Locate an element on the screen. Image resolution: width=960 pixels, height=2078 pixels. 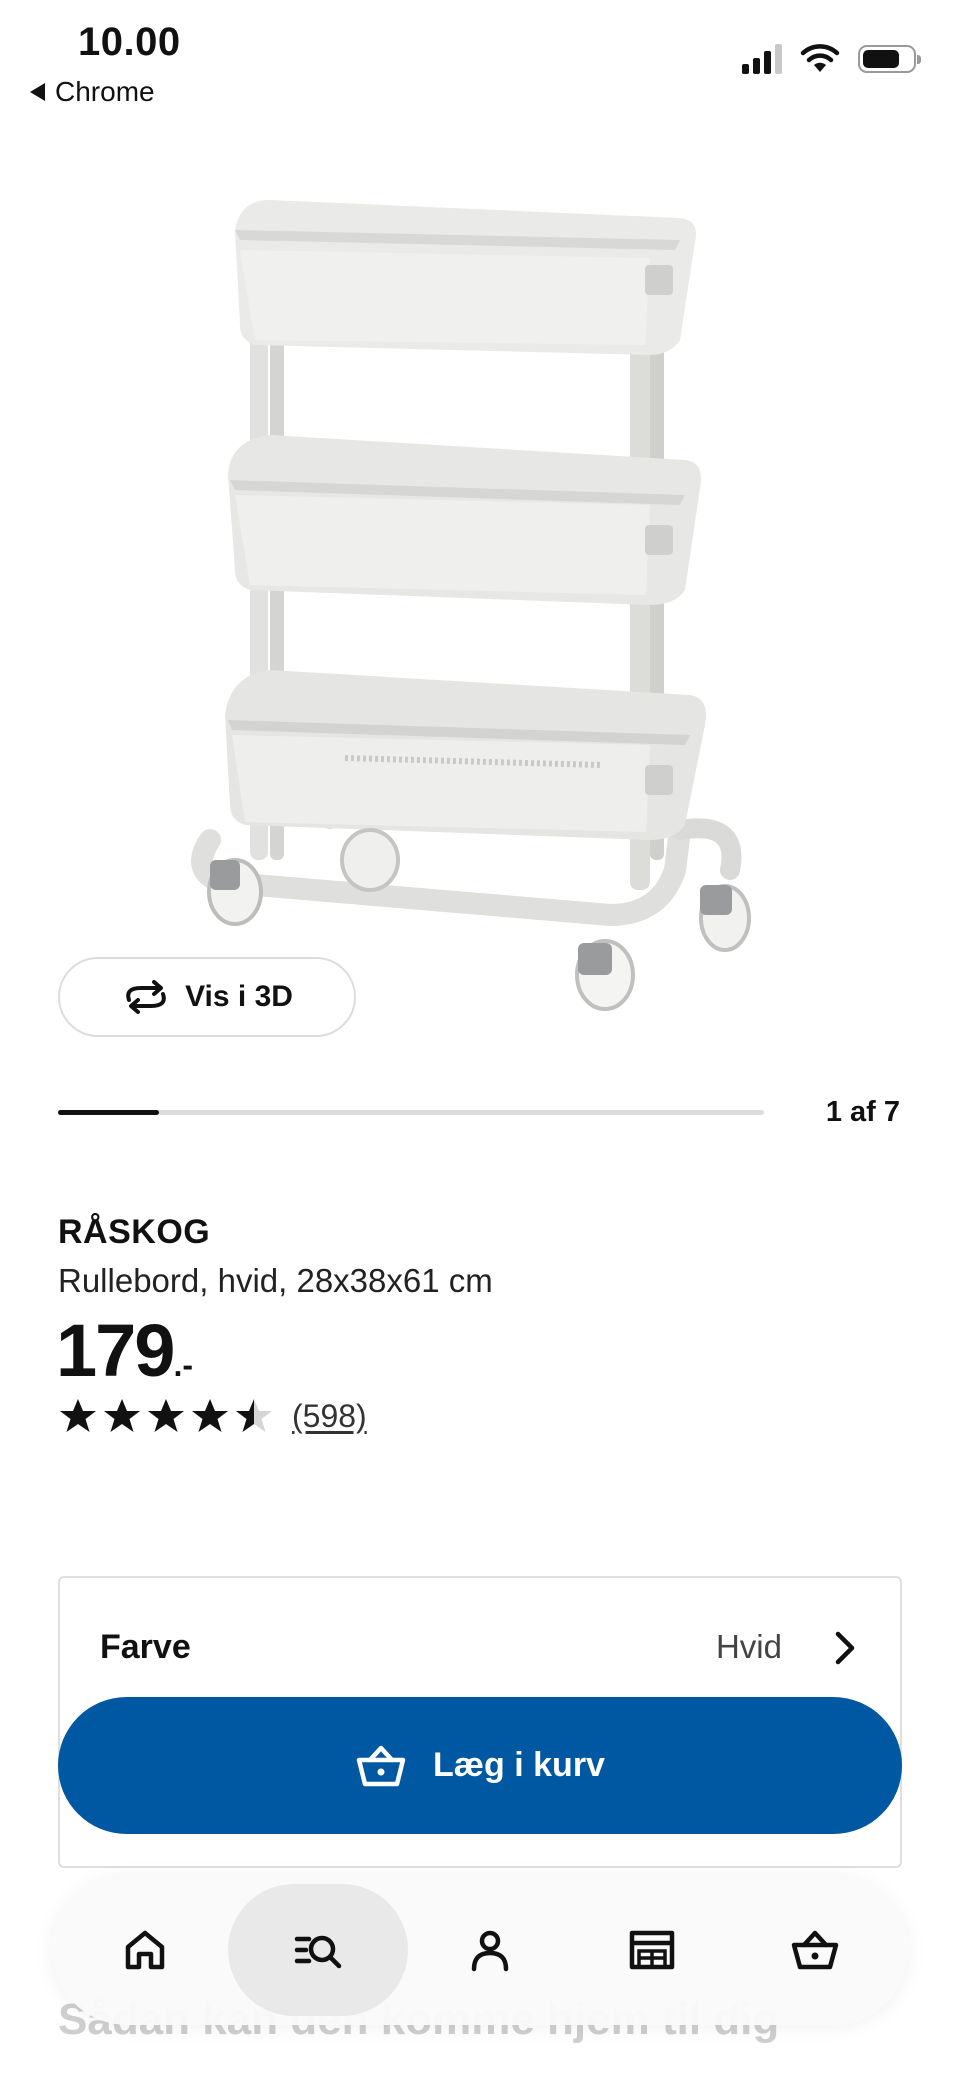
back-triangle-icon is located at coordinates (37, 92).